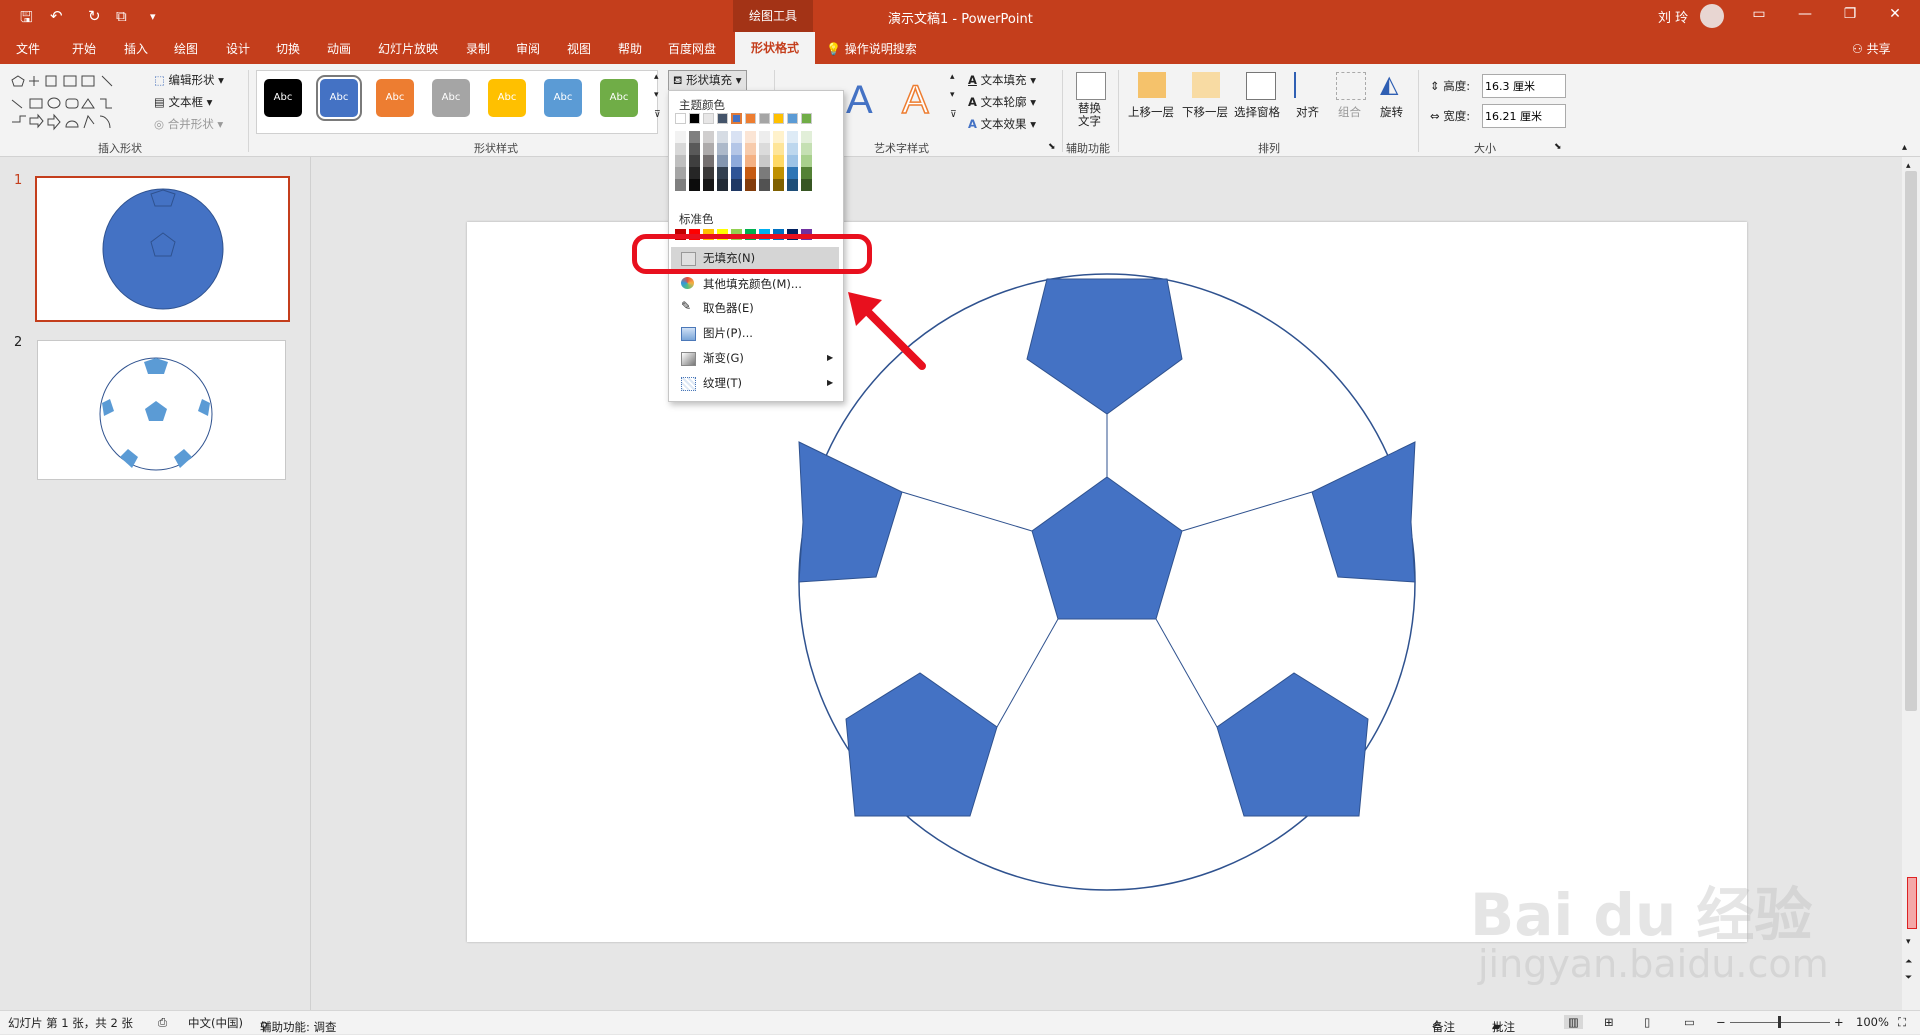  What do you see at coordinates (1152, 85) in the screenshot?
I see `bring-forward-icon` at bounding box center [1152, 85].